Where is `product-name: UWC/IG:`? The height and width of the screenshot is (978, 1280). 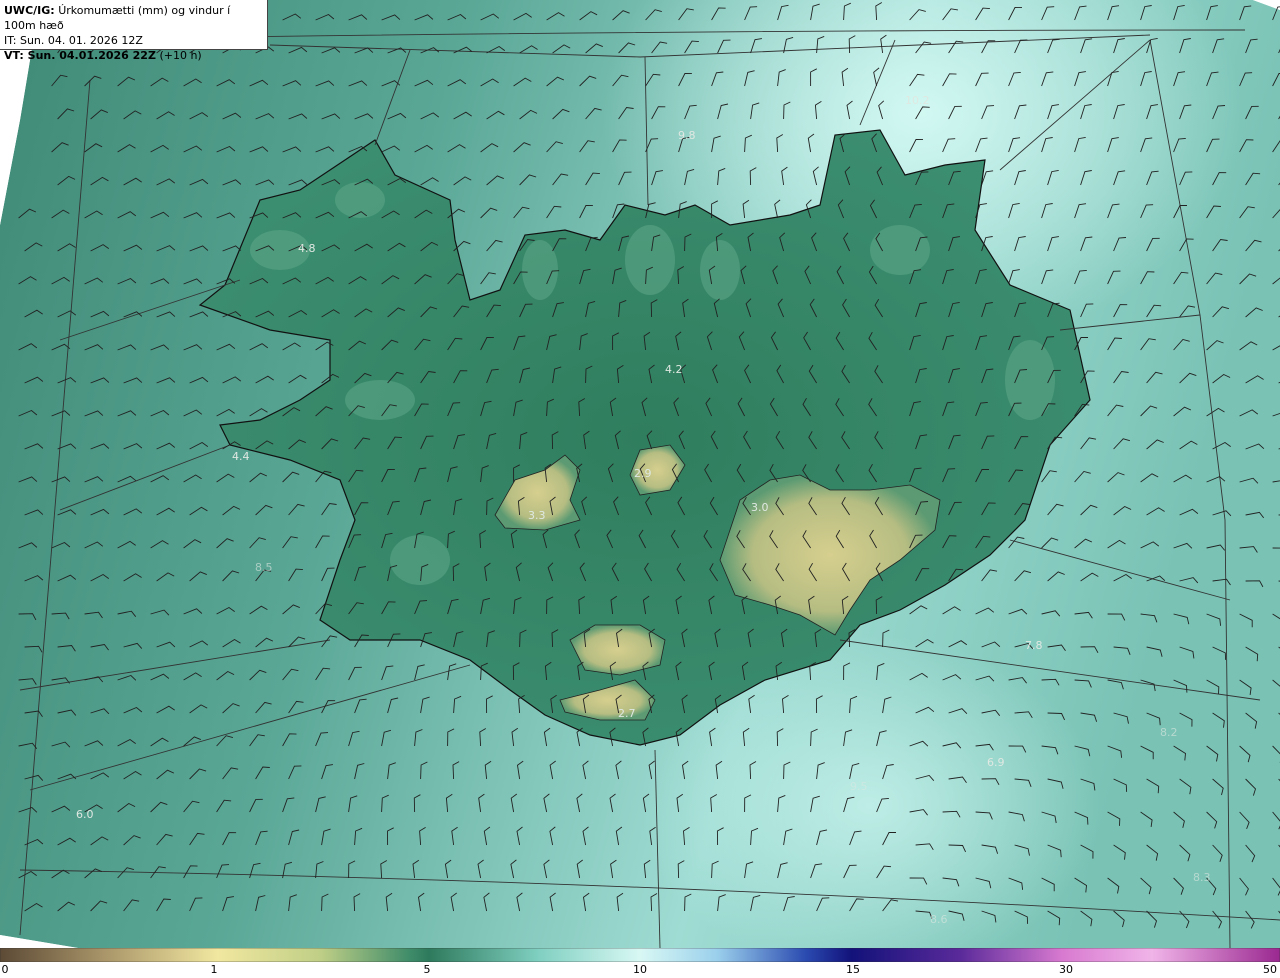 product-name: UWC/IG: is located at coordinates (29, 10).